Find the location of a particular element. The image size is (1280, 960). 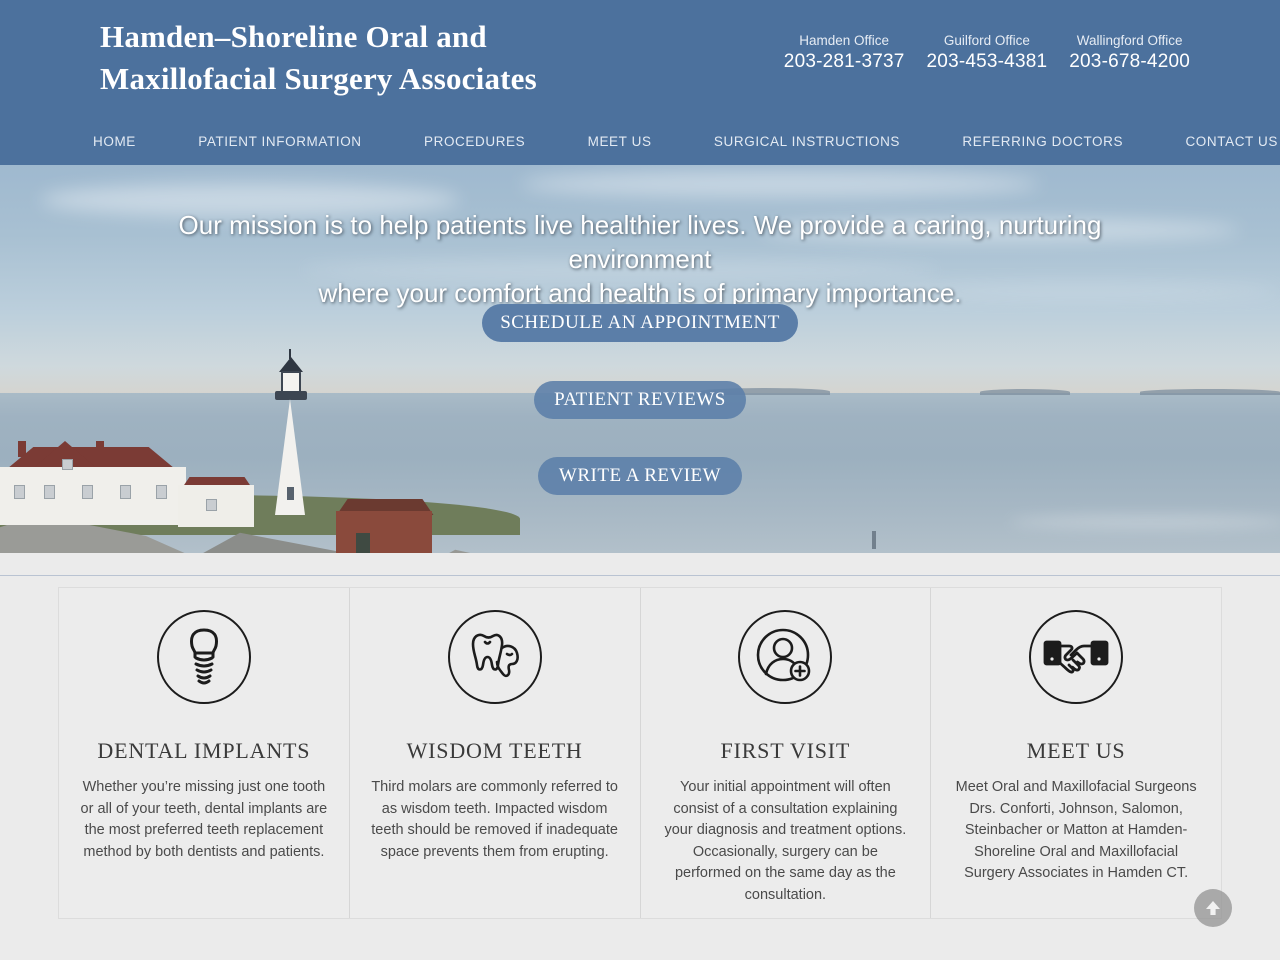

office-name: Wallingford Office is located at coordinates (1129, 40).